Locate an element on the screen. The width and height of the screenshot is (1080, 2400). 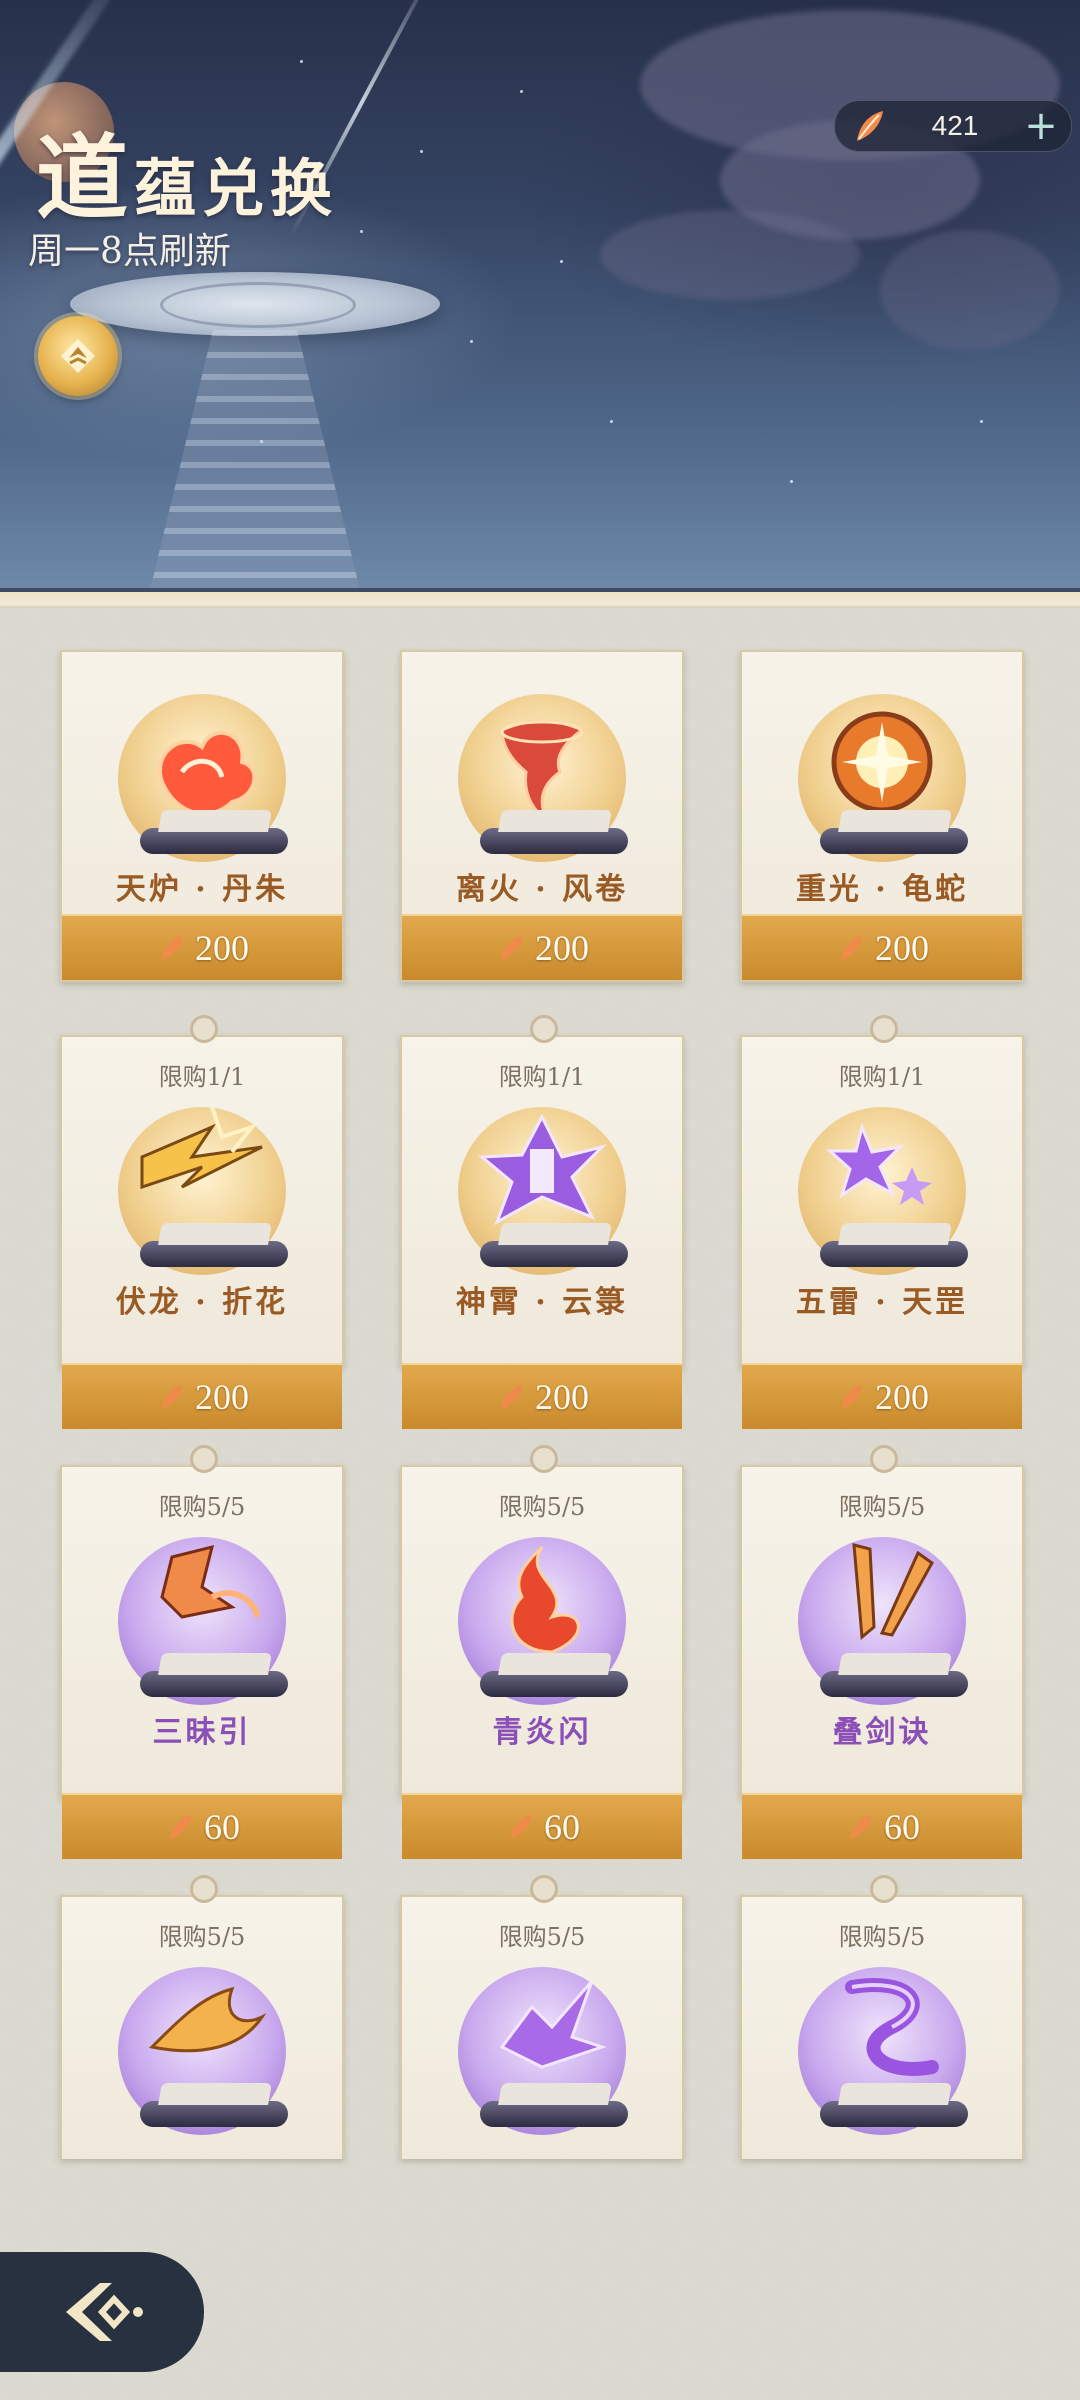
item-name: 伏龙 · 折花 is located at coordinates (202, 1302).